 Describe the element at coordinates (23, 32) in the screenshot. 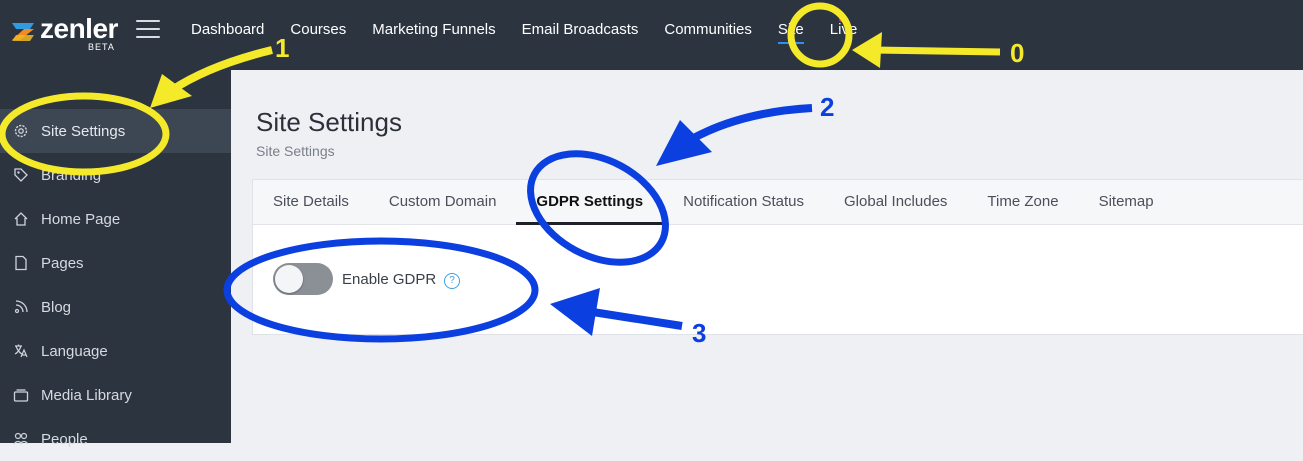

I see `zenler-logo-icon` at that location.